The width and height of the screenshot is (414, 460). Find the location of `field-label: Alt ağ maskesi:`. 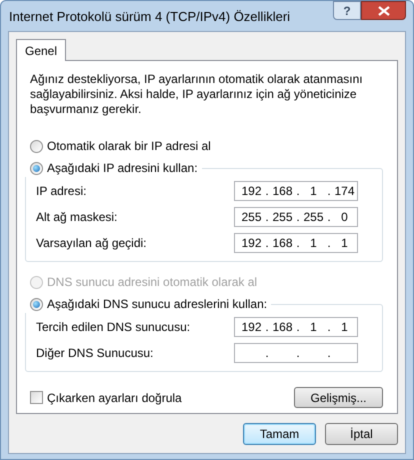

field-label: Alt ağ maskesi: is located at coordinates (77, 217).